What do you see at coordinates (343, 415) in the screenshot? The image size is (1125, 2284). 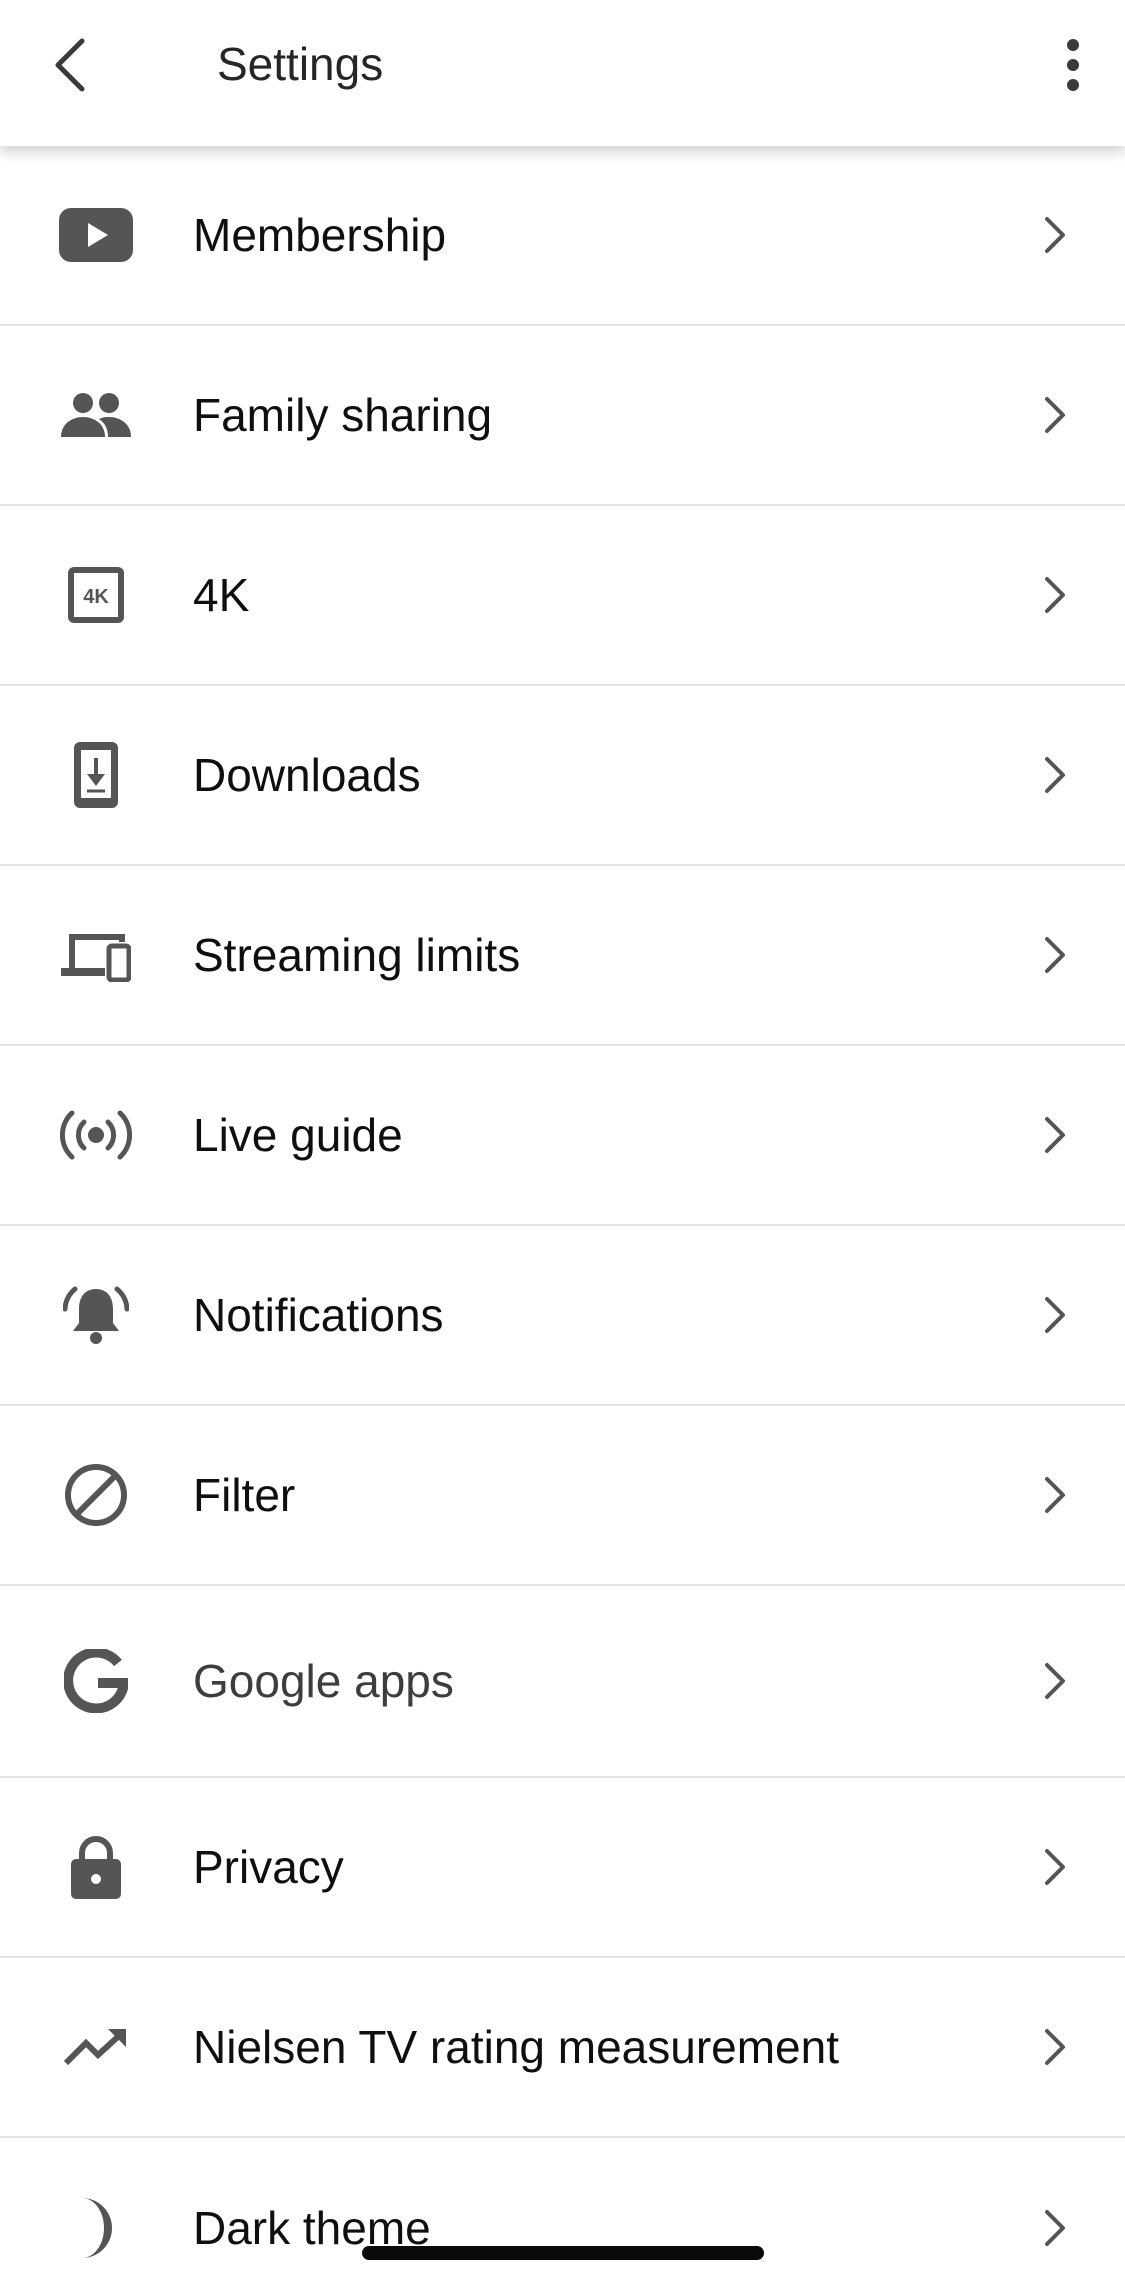 I see `settings-item-label: Family sharing` at bounding box center [343, 415].